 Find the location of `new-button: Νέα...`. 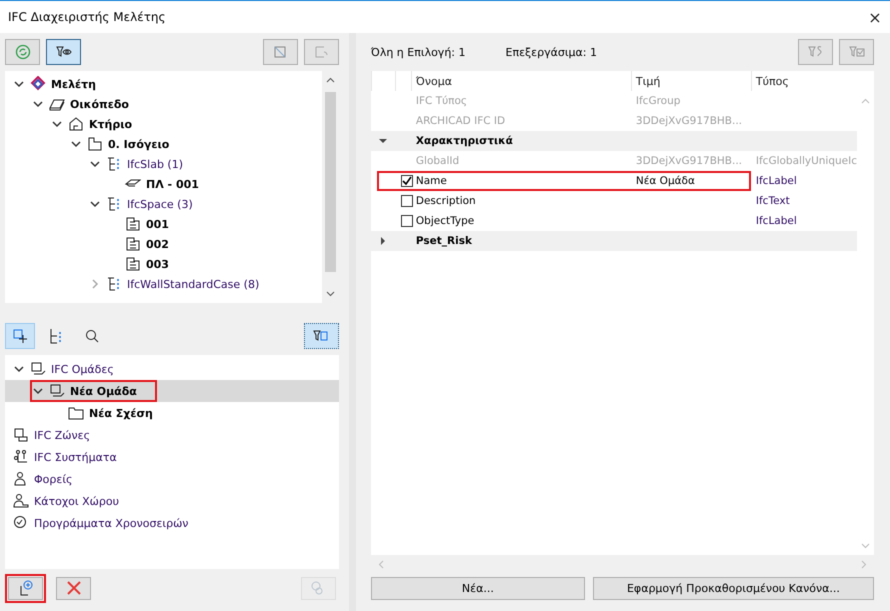

new-button: Νέα... is located at coordinates (477, 588).